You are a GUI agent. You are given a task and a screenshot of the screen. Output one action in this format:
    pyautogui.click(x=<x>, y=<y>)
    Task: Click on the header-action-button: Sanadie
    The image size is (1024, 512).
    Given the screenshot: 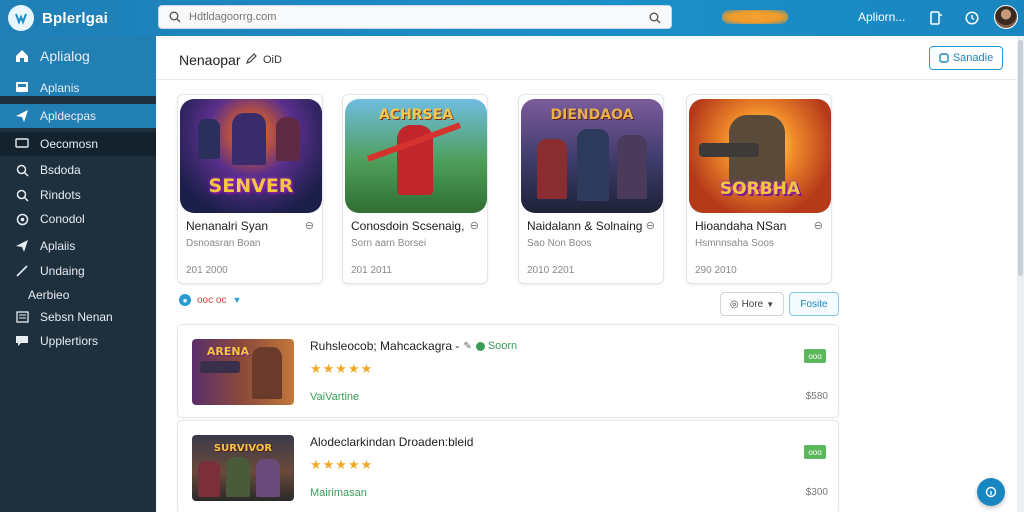 What is the action you would take?
    pyautogui.click(x=966, y=58)
    